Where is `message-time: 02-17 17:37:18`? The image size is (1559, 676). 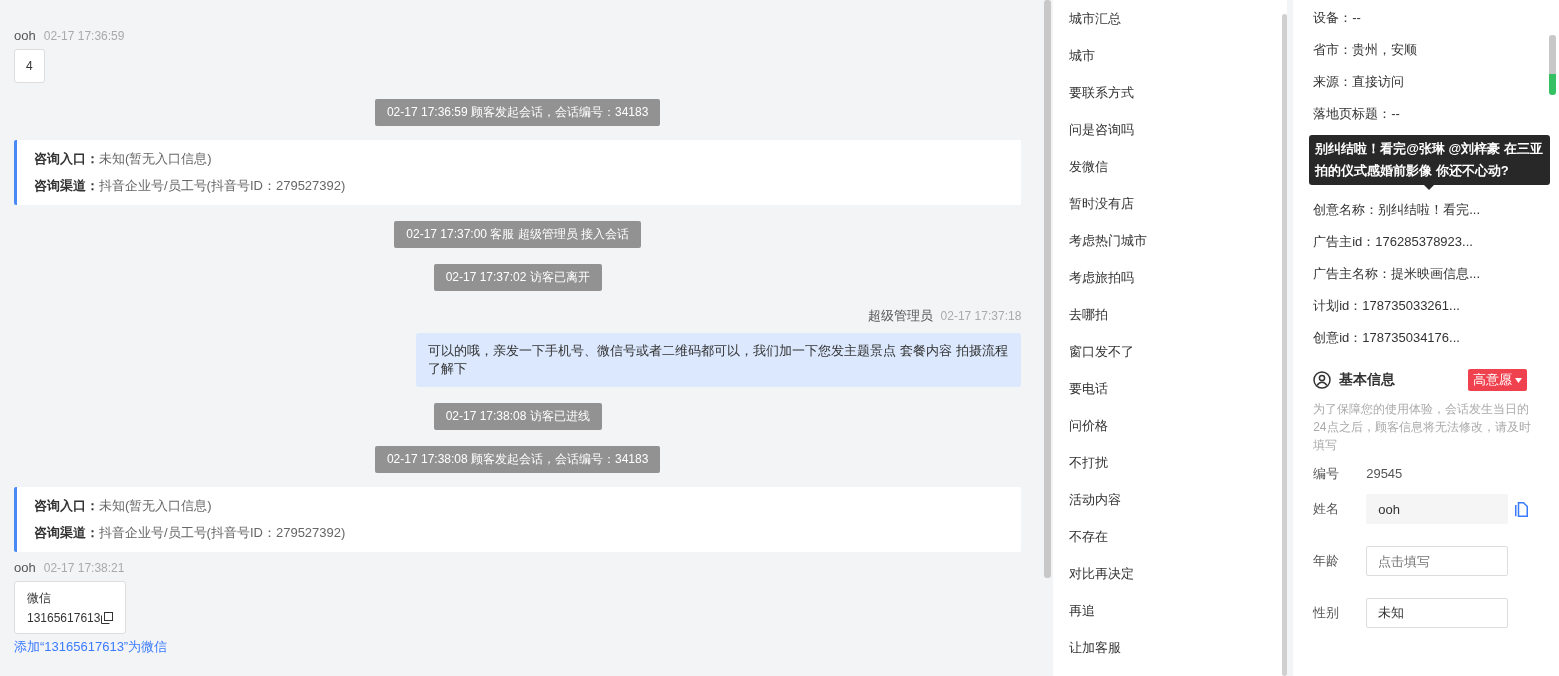 message-time: 02-17 17:37:18 is located at coordinates (981, 316).